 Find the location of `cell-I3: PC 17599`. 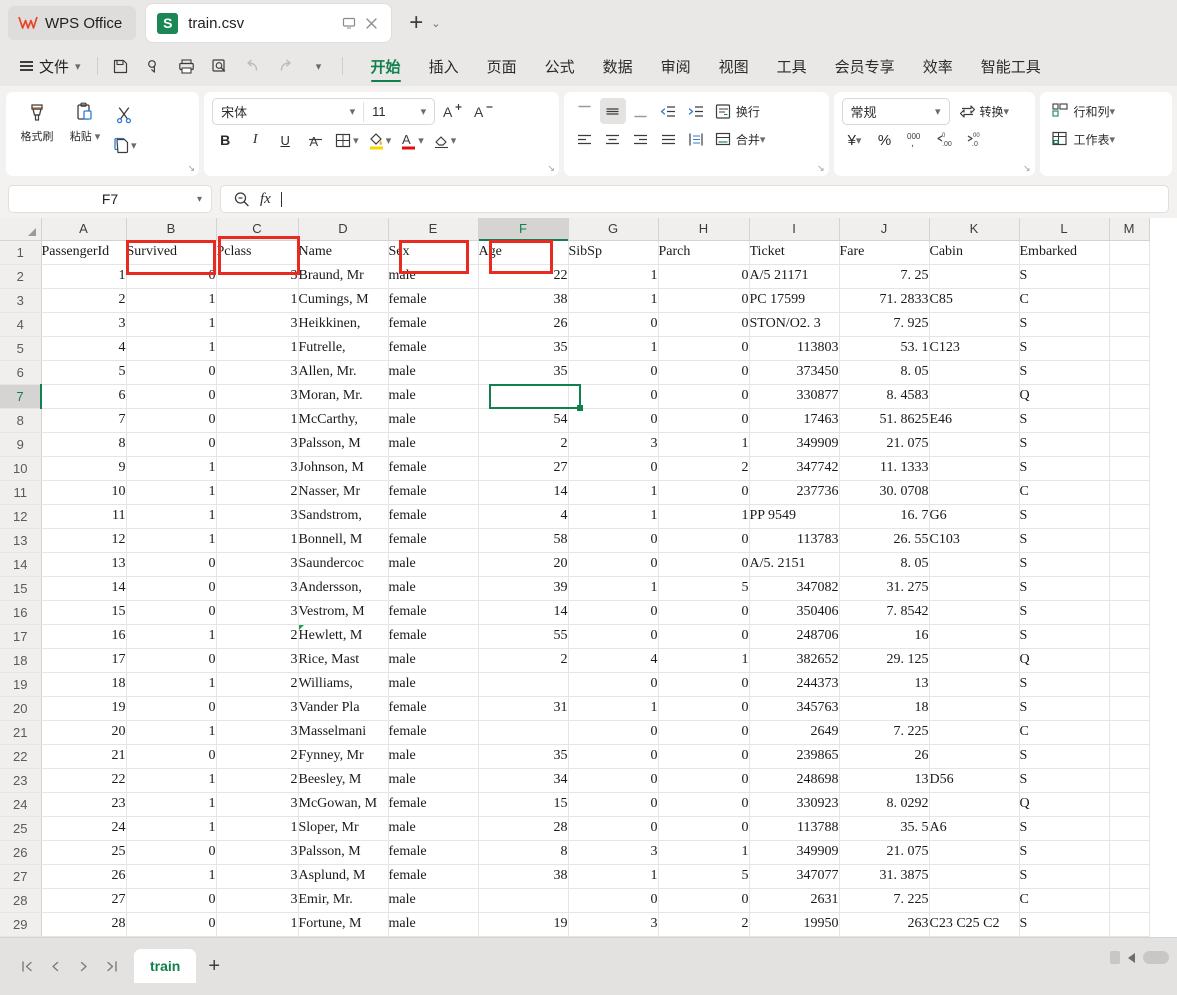

cell-I3: PC 17599 is located at coordinates (794, 300).